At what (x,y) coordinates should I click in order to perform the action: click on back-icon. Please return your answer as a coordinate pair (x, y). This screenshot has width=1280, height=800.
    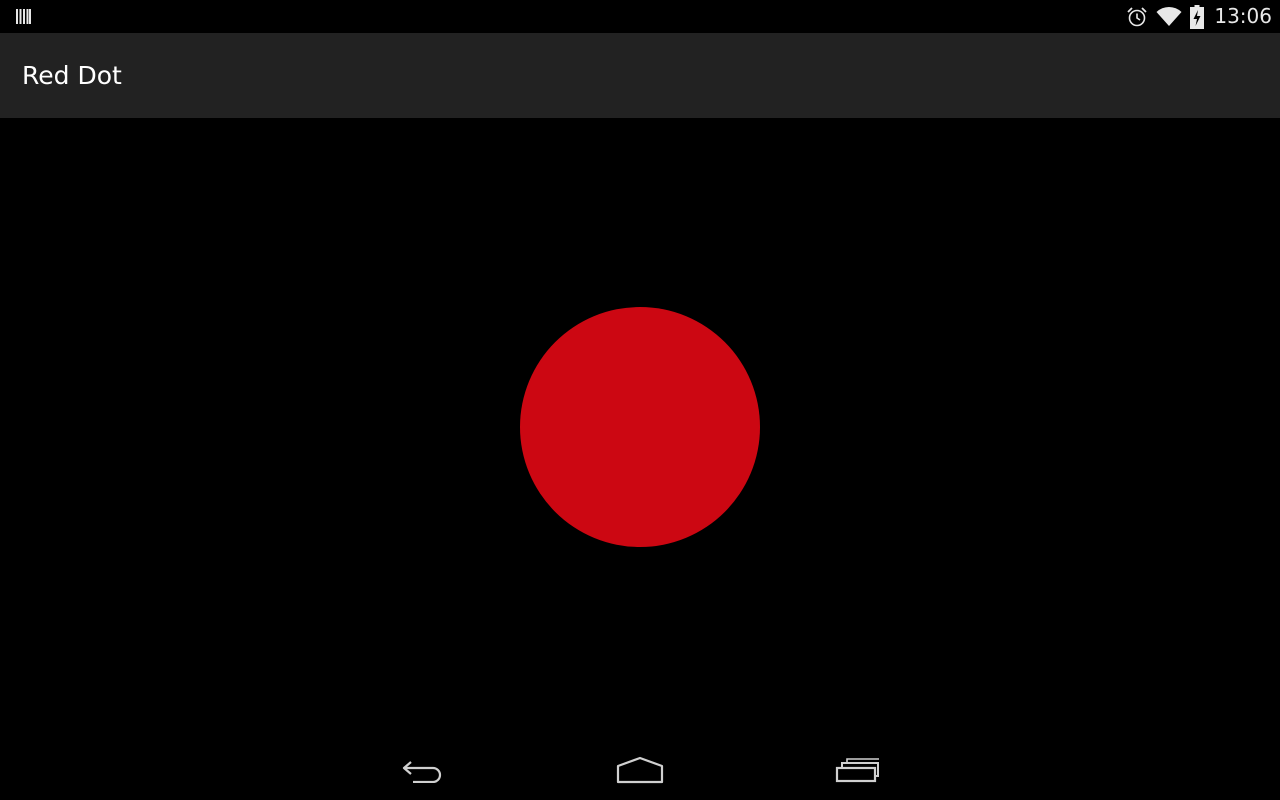
    Looking at the image, I should click on (422, 772).